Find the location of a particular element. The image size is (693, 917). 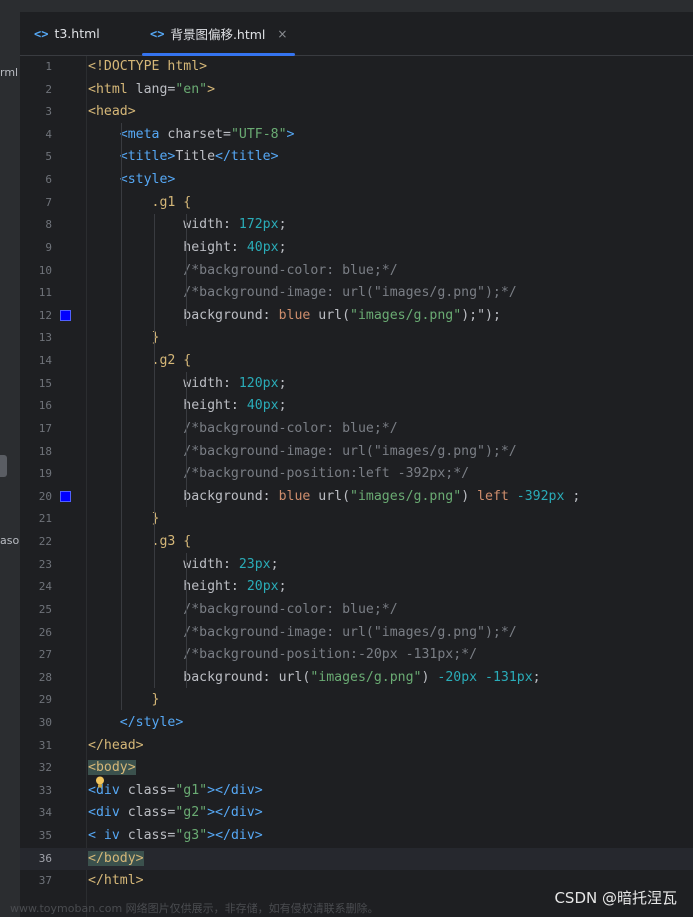

line-number: 33 is located at coordinates (36, 791).